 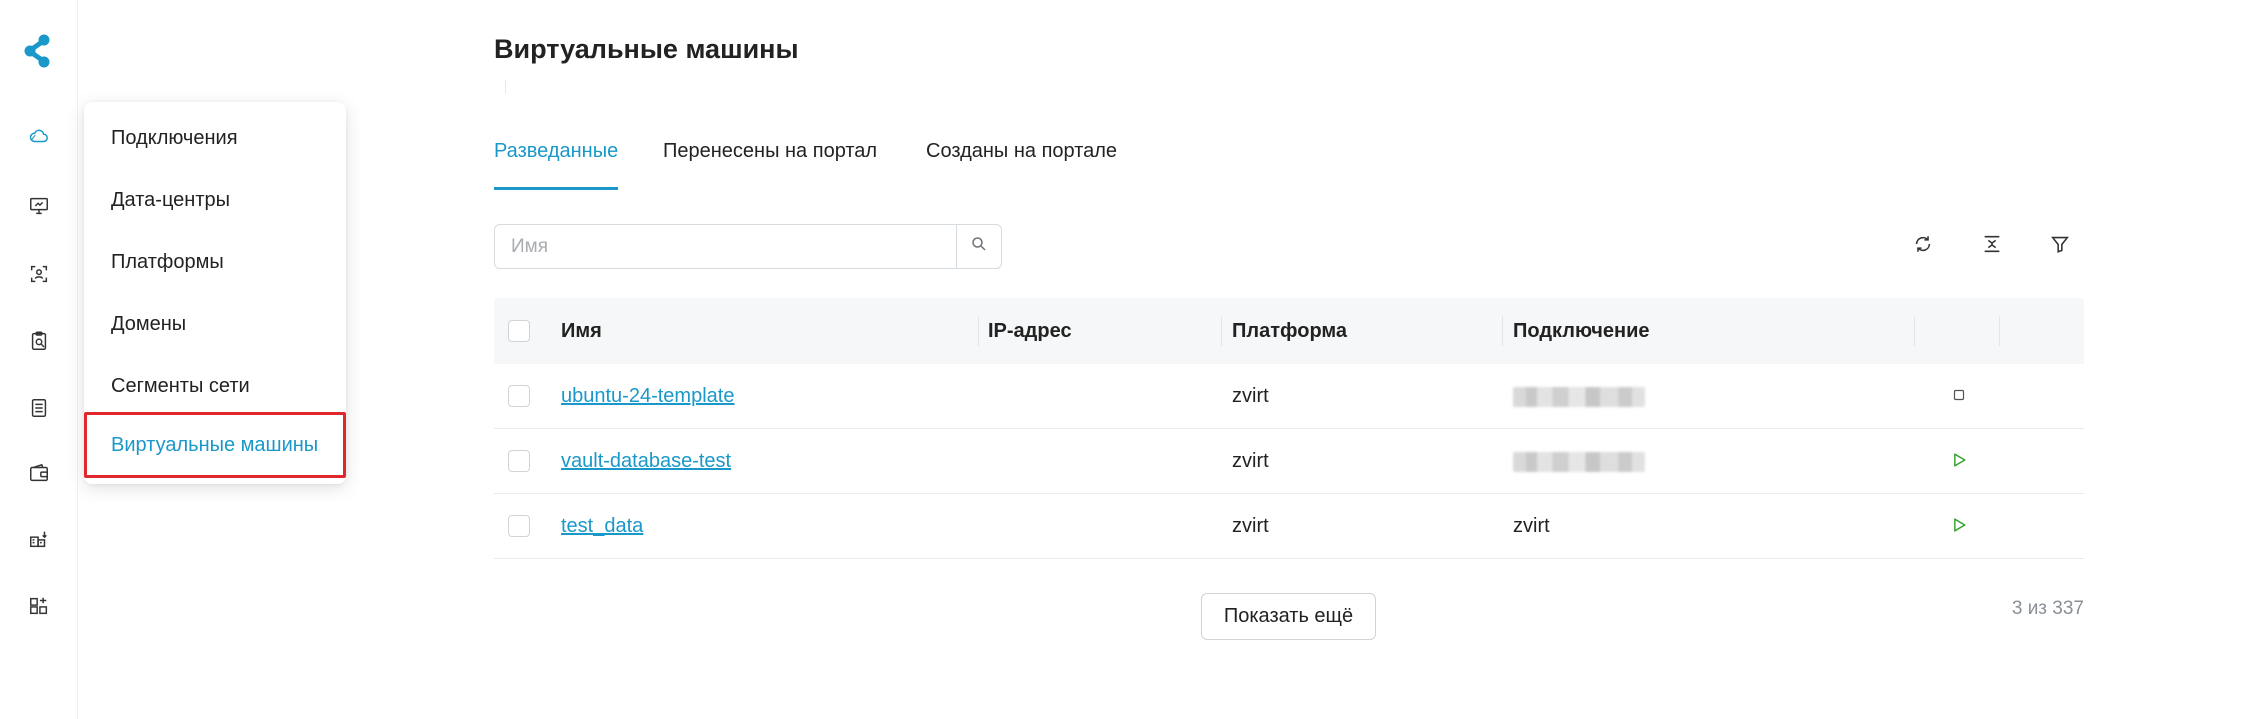 I want to click on menu-item-label: Виртуальные машины, so click(x=215, y=444).